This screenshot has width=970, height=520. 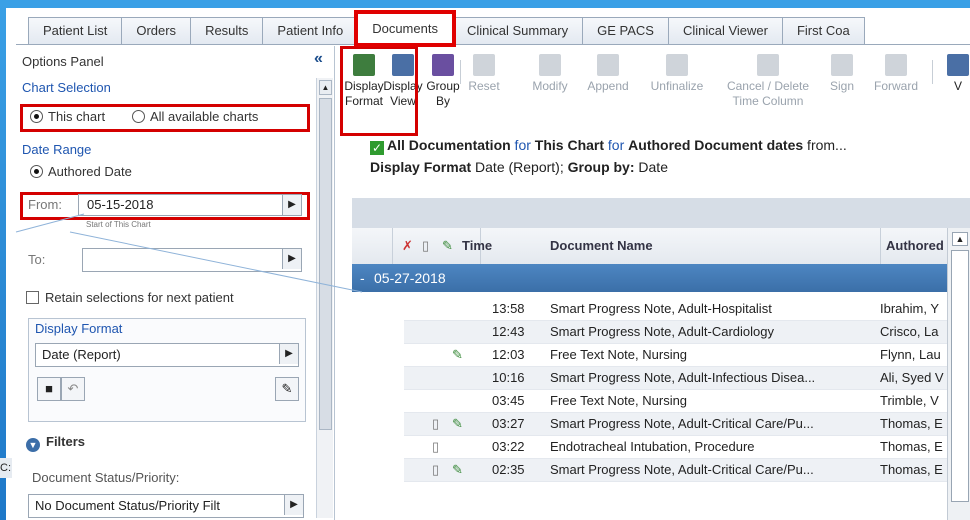 What do you see at coordinates (508, 469) in the screenshot?
I see `row-time: 02:35` at bounding box center [508, 469].